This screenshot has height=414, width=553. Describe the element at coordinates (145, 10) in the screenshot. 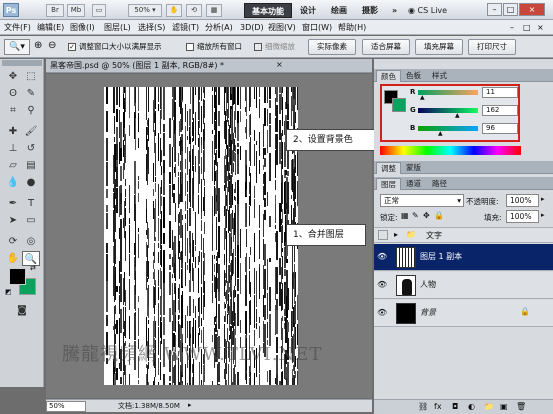

I see `zoom-level-select: 50% ▾` at that location.